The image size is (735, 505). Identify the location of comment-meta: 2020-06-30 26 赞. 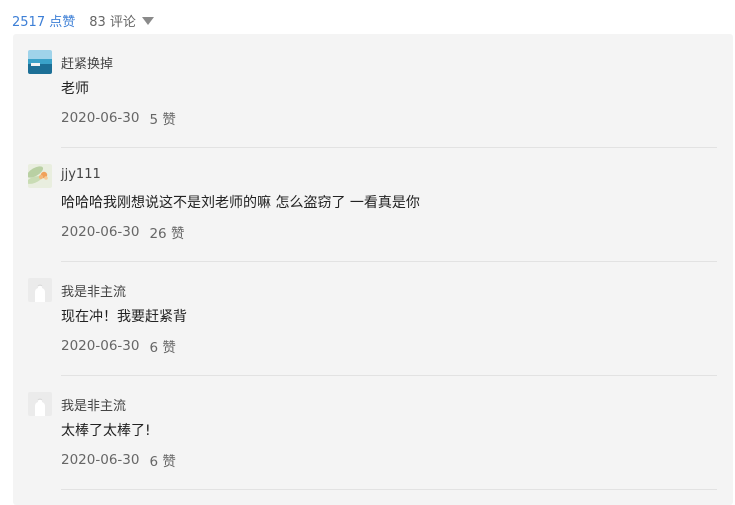
(122, 232).